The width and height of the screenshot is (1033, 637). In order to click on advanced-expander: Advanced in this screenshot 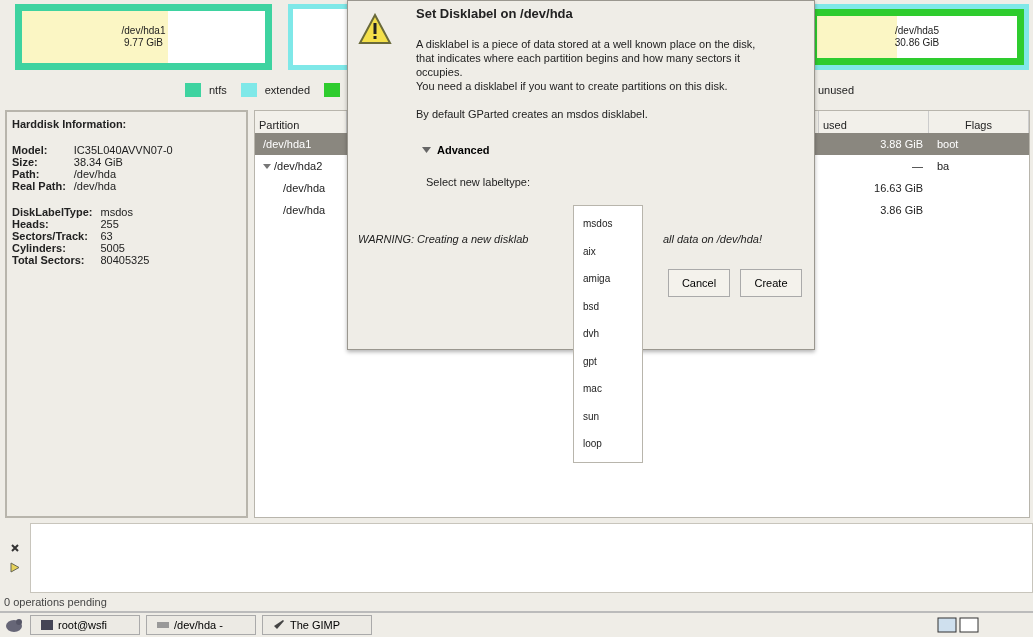, I will do `click(456, 150)`.